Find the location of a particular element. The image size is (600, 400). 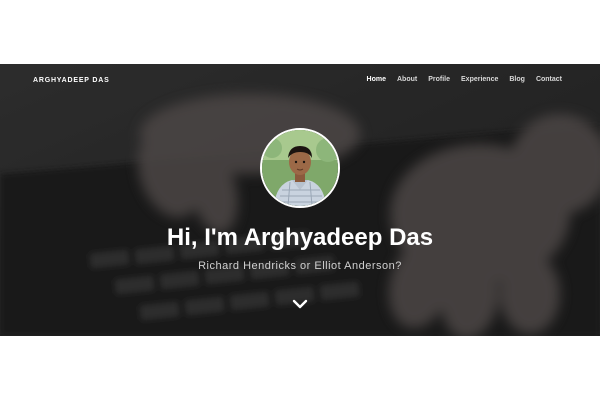

nav-item-home: Home is located at coordinates (376, 79).